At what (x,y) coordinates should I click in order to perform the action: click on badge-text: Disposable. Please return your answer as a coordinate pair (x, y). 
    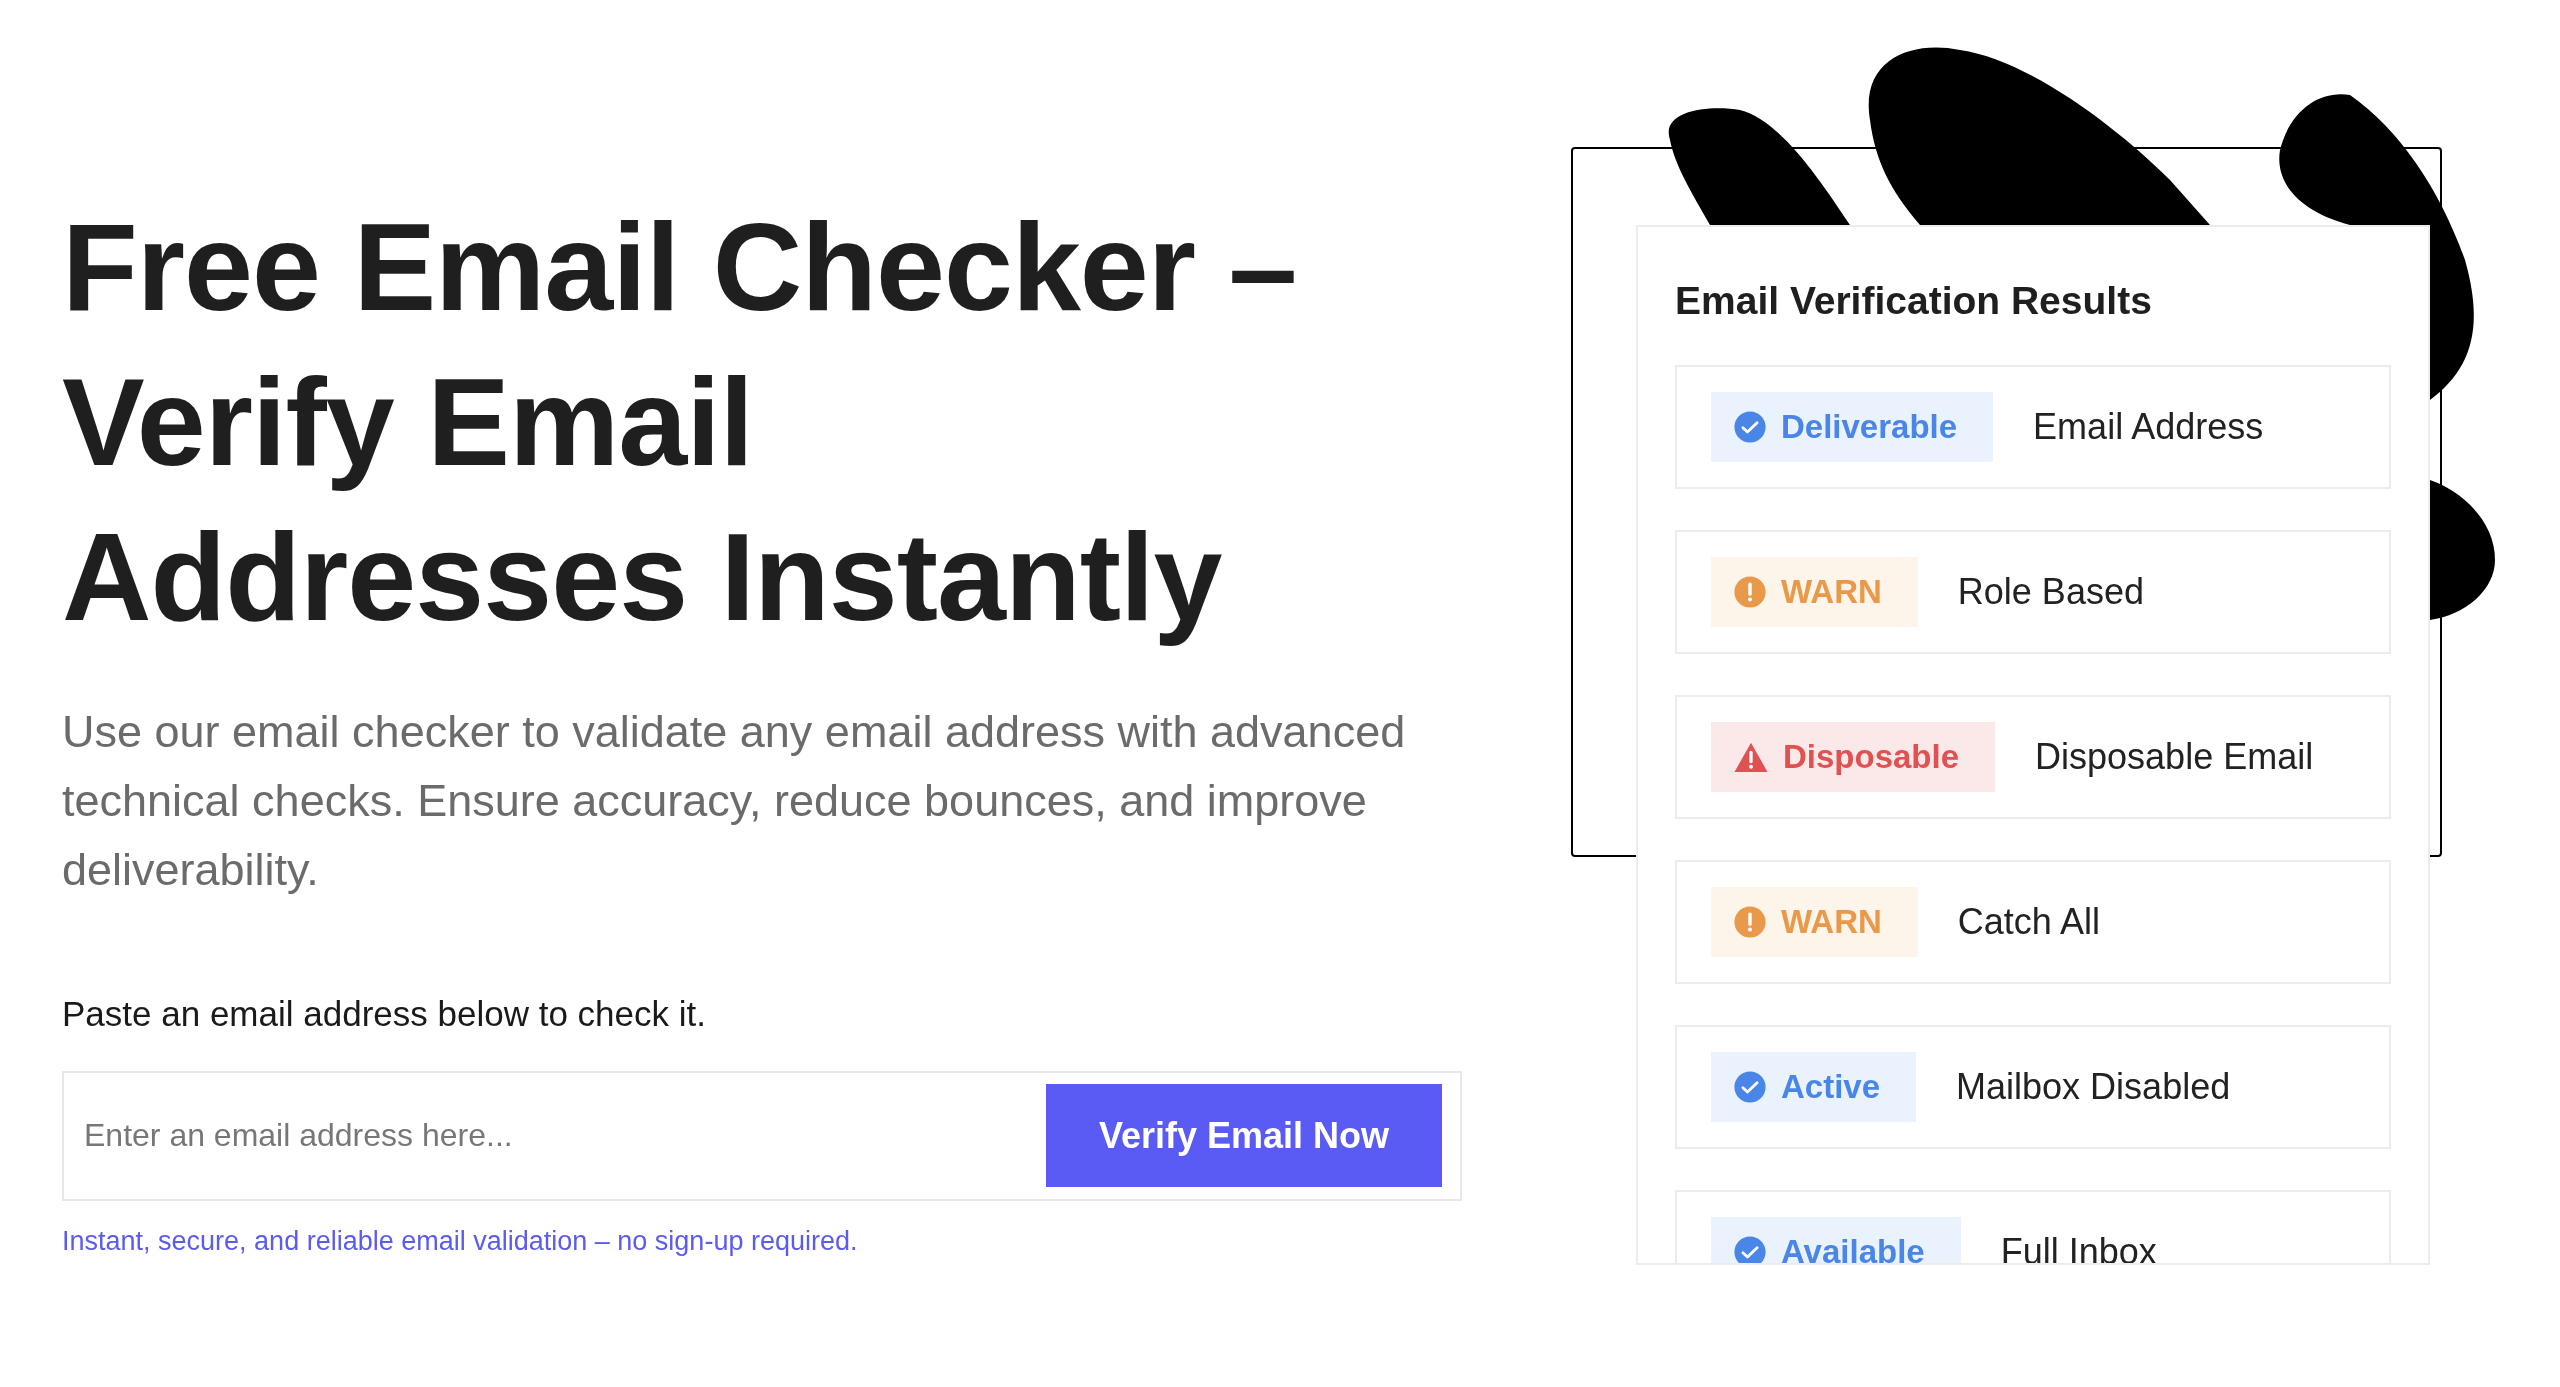
    Looking at the image, I should click on (1871, 756).